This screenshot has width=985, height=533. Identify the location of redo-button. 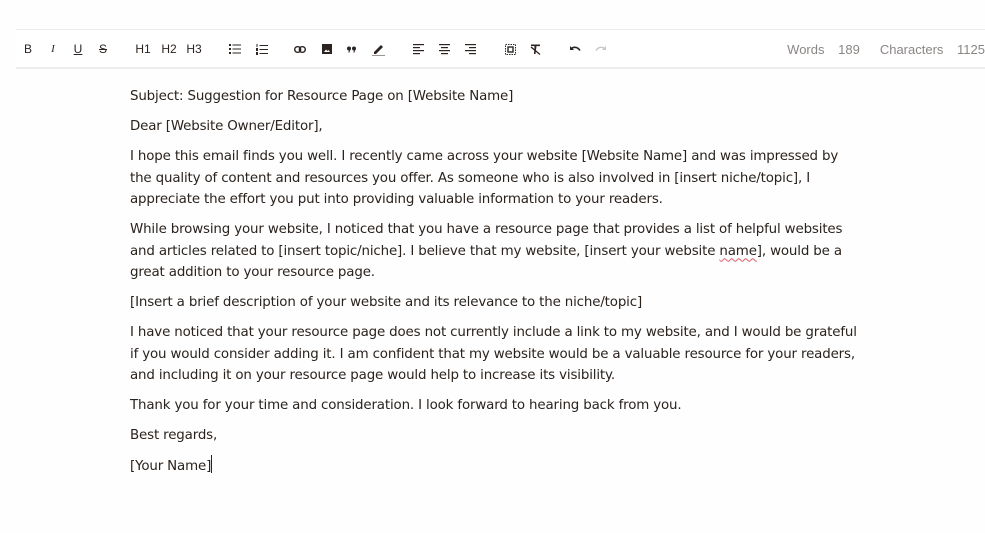
(601, 49).